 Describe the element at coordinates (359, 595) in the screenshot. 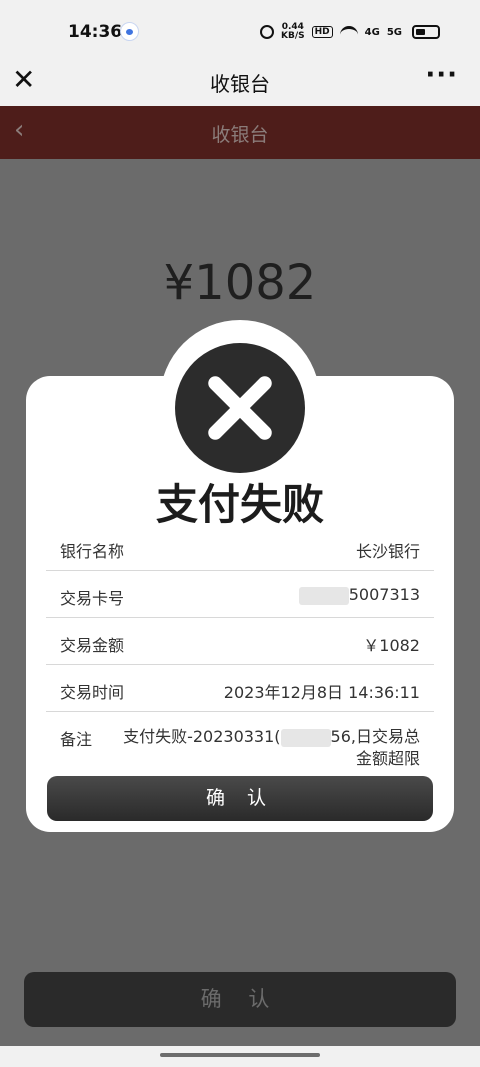

I see `row-value: 5007313` at that location.